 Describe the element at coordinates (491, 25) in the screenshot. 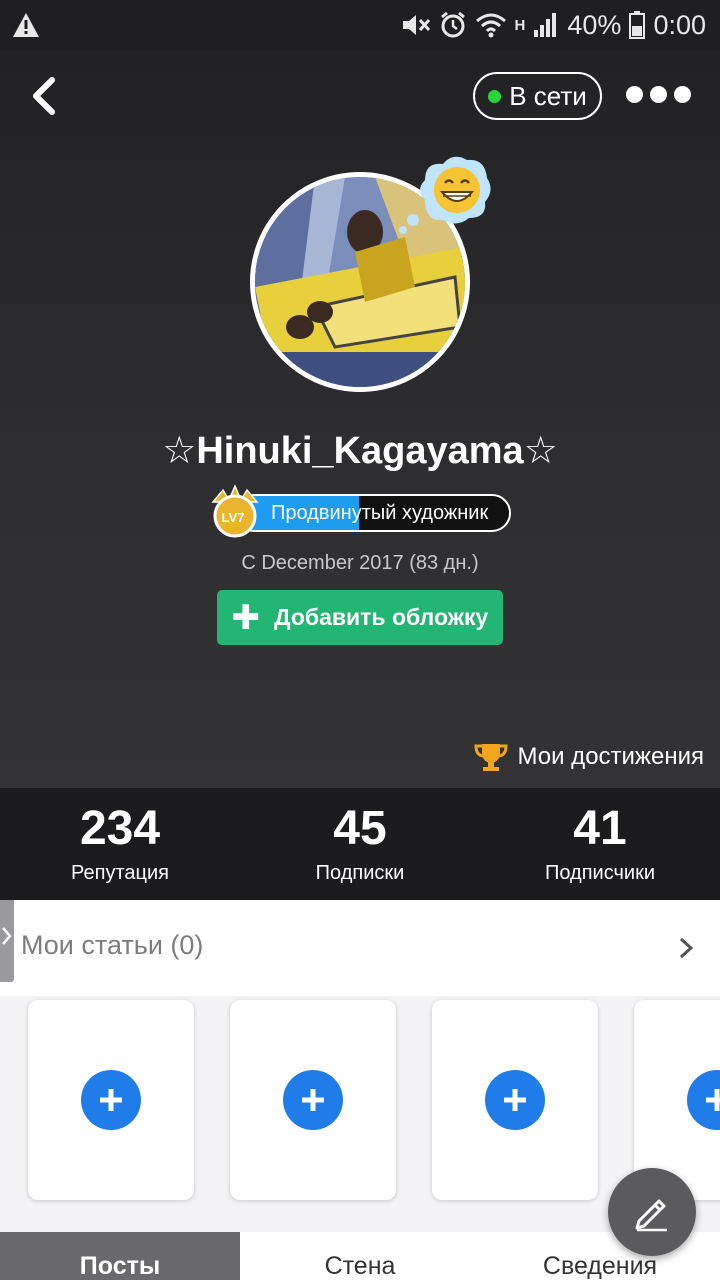

I see `wifi-icon` at that location.